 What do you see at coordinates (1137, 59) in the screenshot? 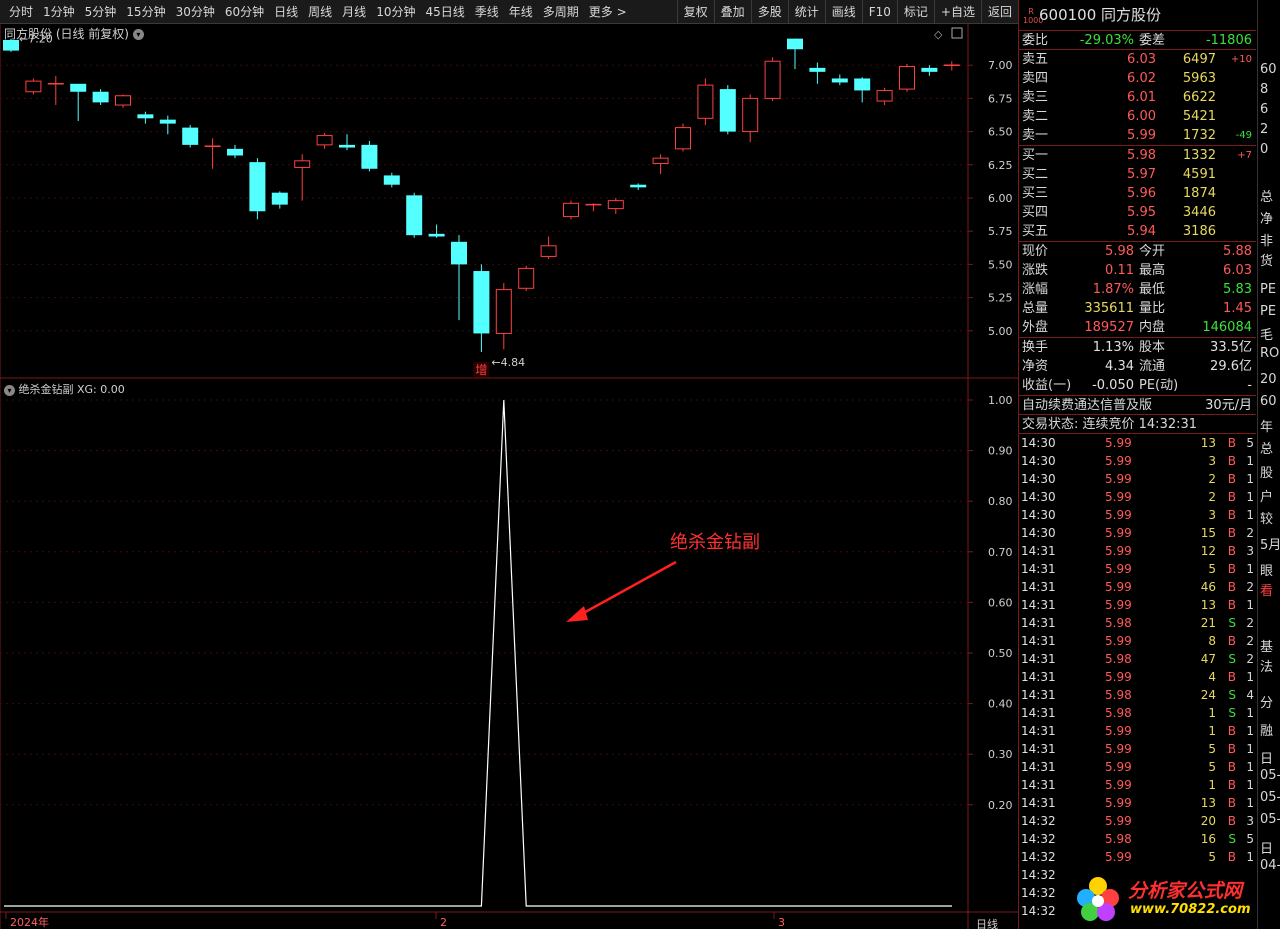
I see `ask-row: 卖五 6.03 6497 +10` at bounding box center [1137, 59].